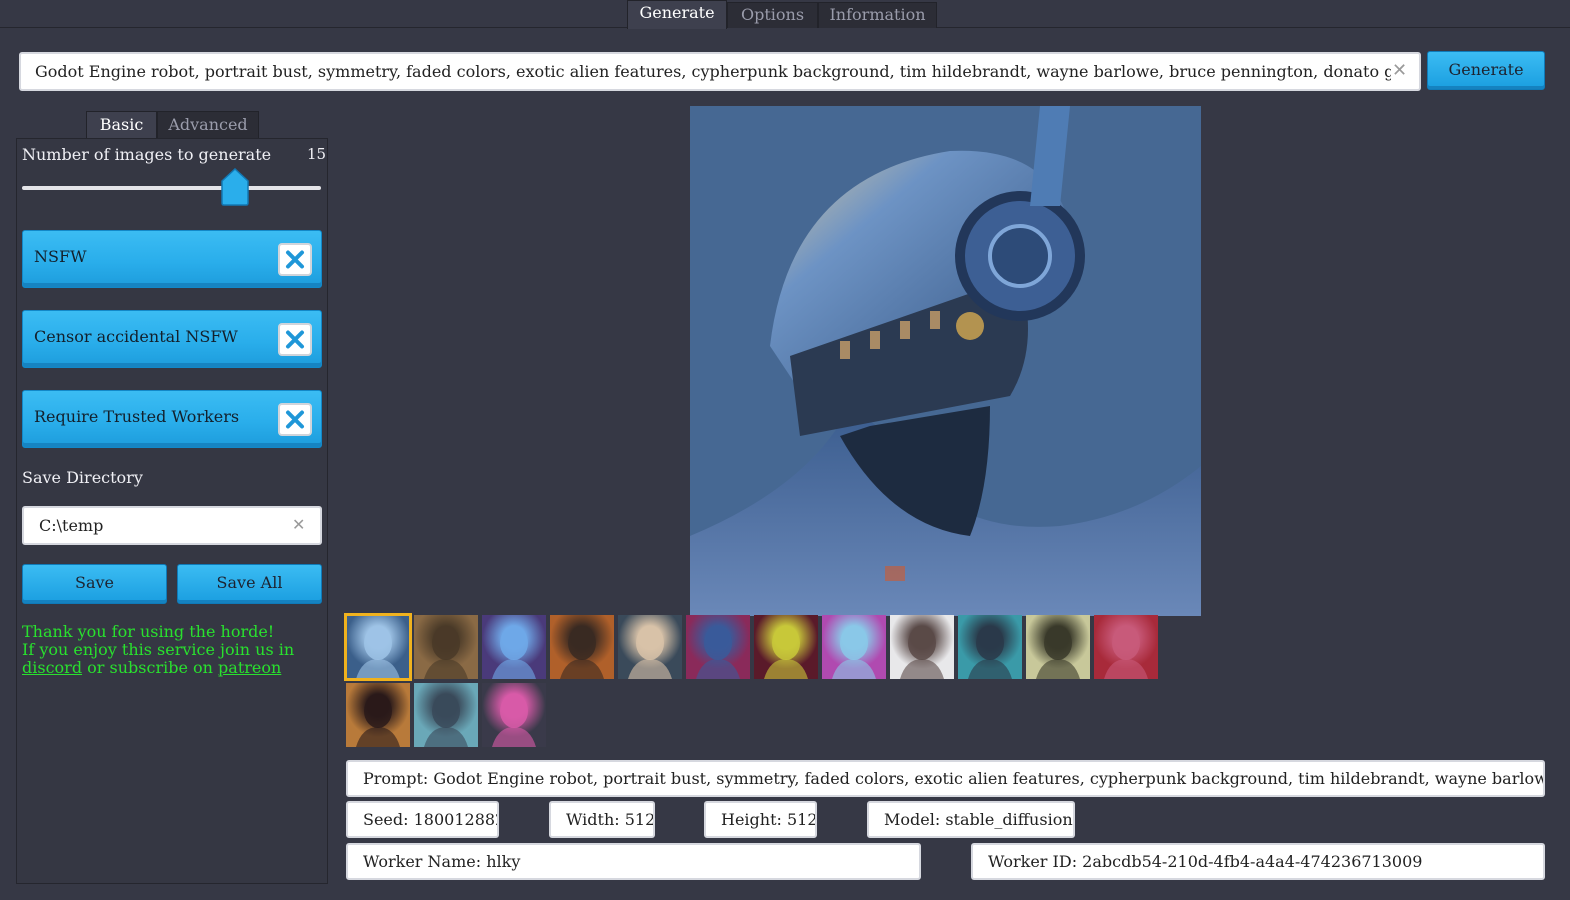  I want to click on censor-nsfw-label: Censor accidental NSFW, so click(136, 336).